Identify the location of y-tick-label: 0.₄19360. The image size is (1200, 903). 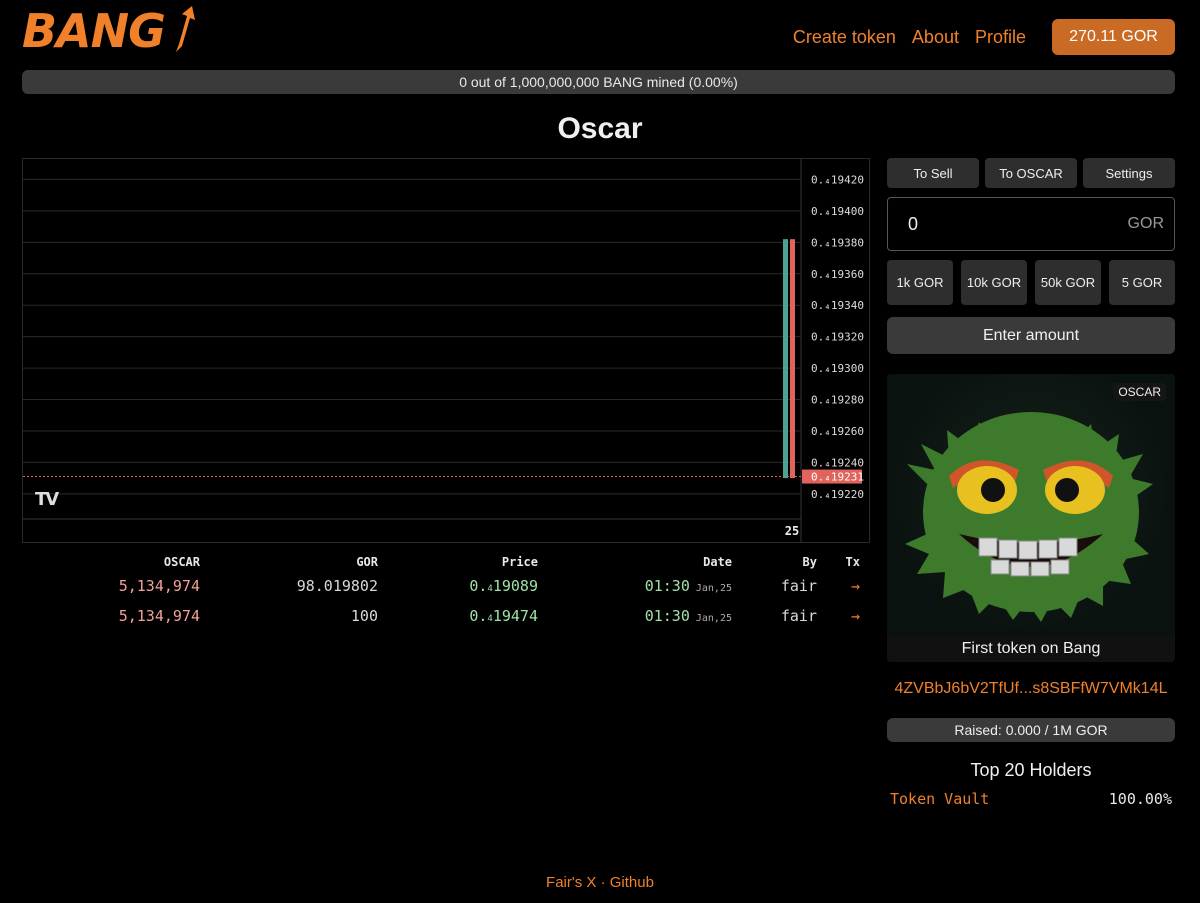
(837, 274).